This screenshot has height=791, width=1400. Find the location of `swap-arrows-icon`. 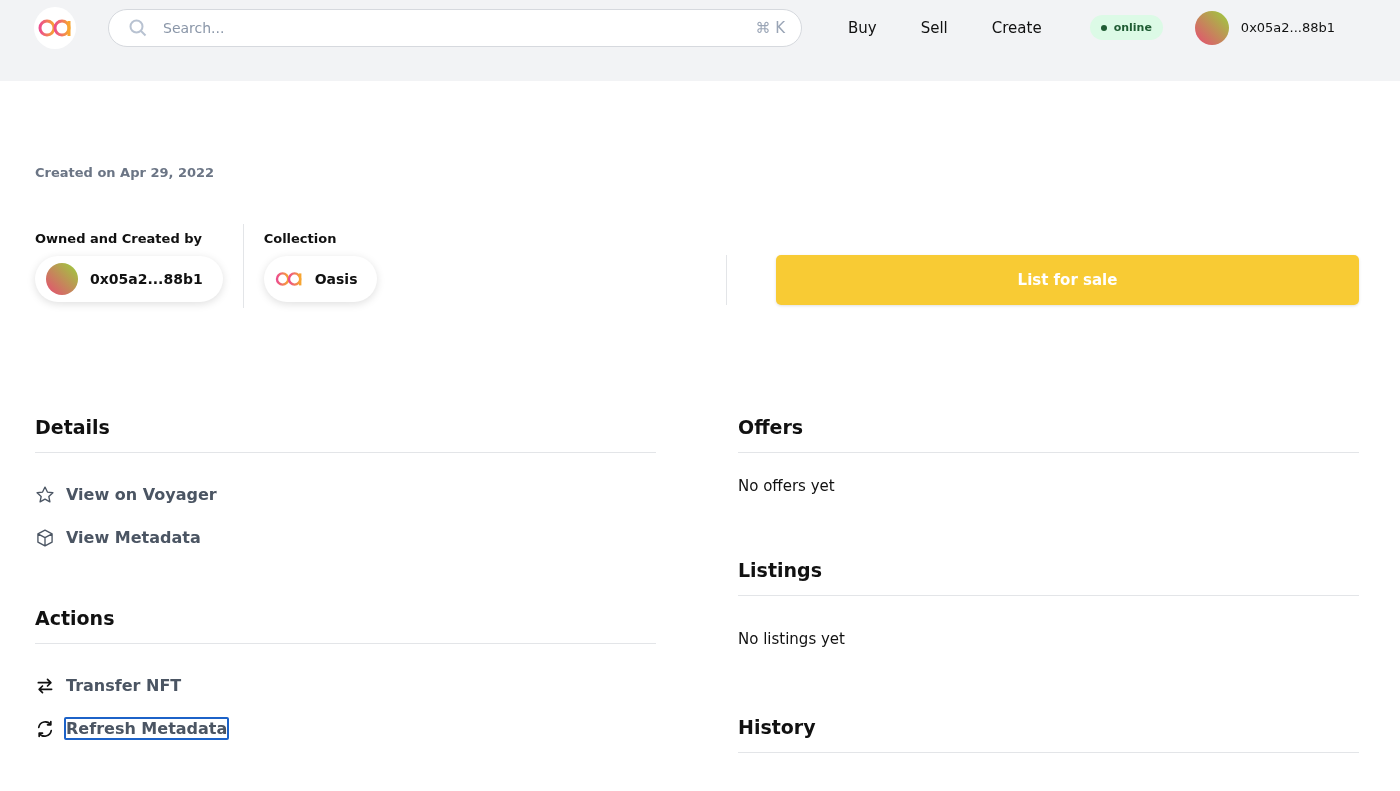

swap-arrows-icon is located at coordinates (45, 685).